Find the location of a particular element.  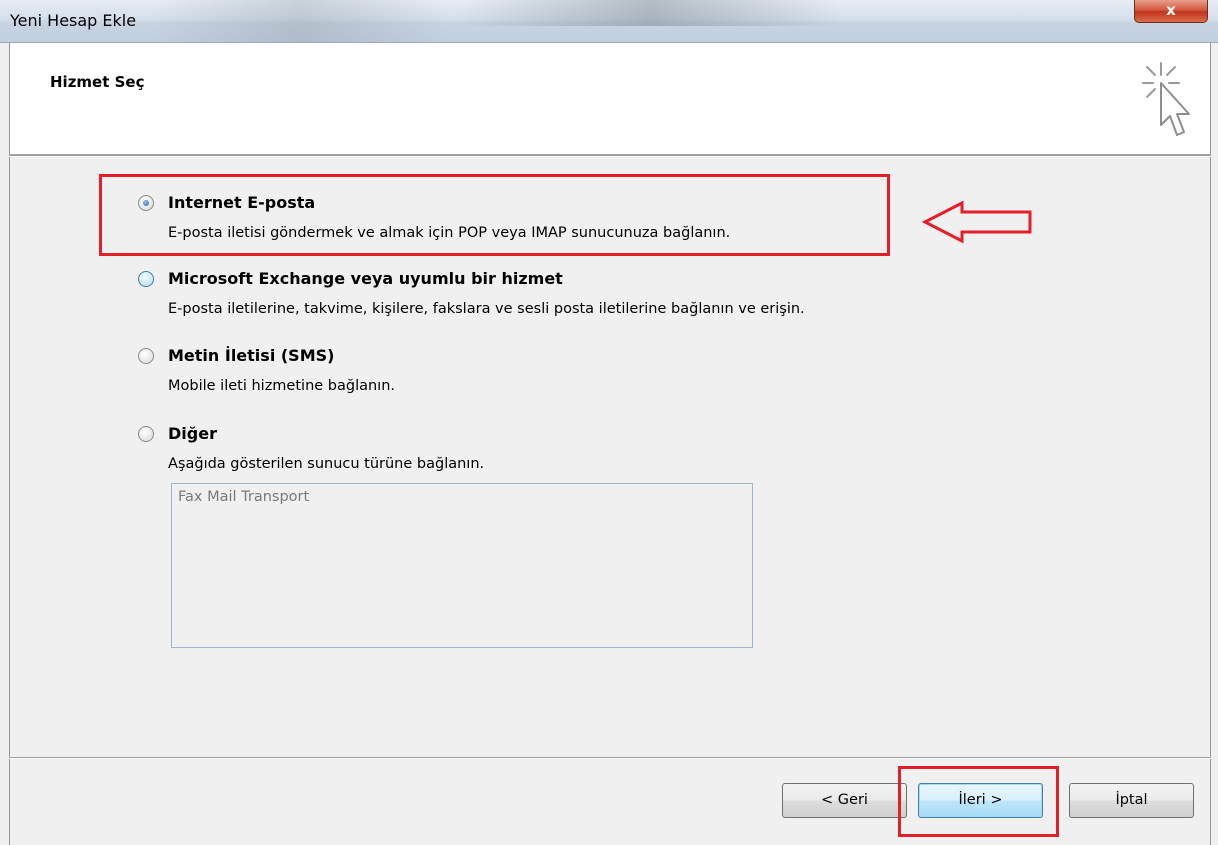

list-item: Fax Mail Transport is located at coordinates (243, 497).